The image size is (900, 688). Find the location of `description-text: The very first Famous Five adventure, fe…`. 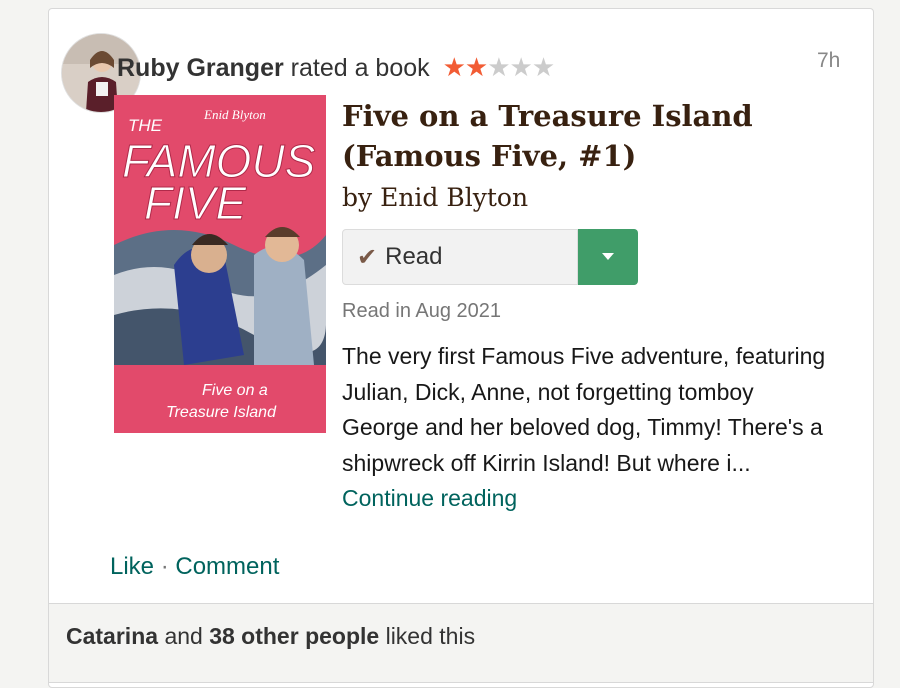

description-text: The very first Famous Five adventure, fe… is located at coordinates (584, 409).